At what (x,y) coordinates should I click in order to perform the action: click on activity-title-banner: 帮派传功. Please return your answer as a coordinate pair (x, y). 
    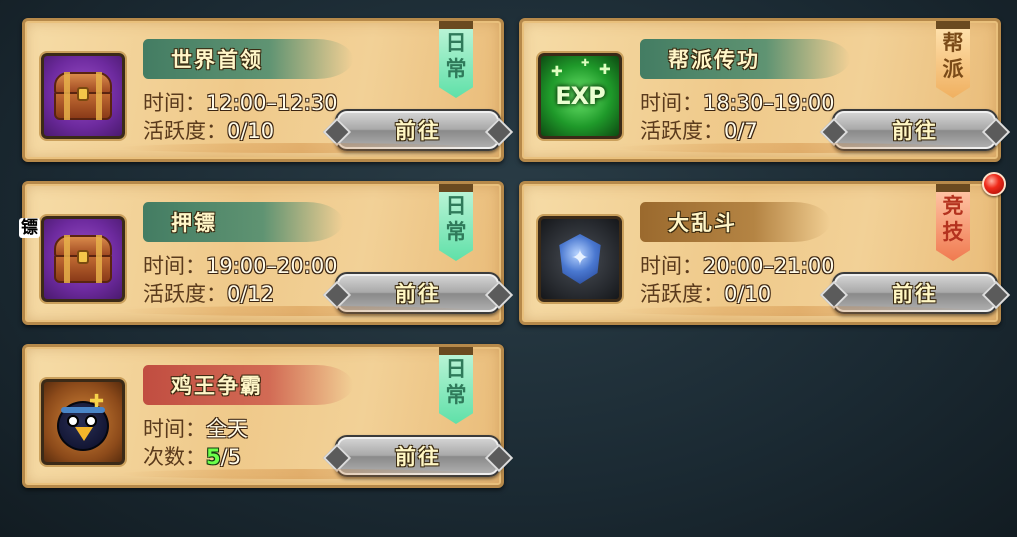
    Looking at the image, I should click on (745, 59).